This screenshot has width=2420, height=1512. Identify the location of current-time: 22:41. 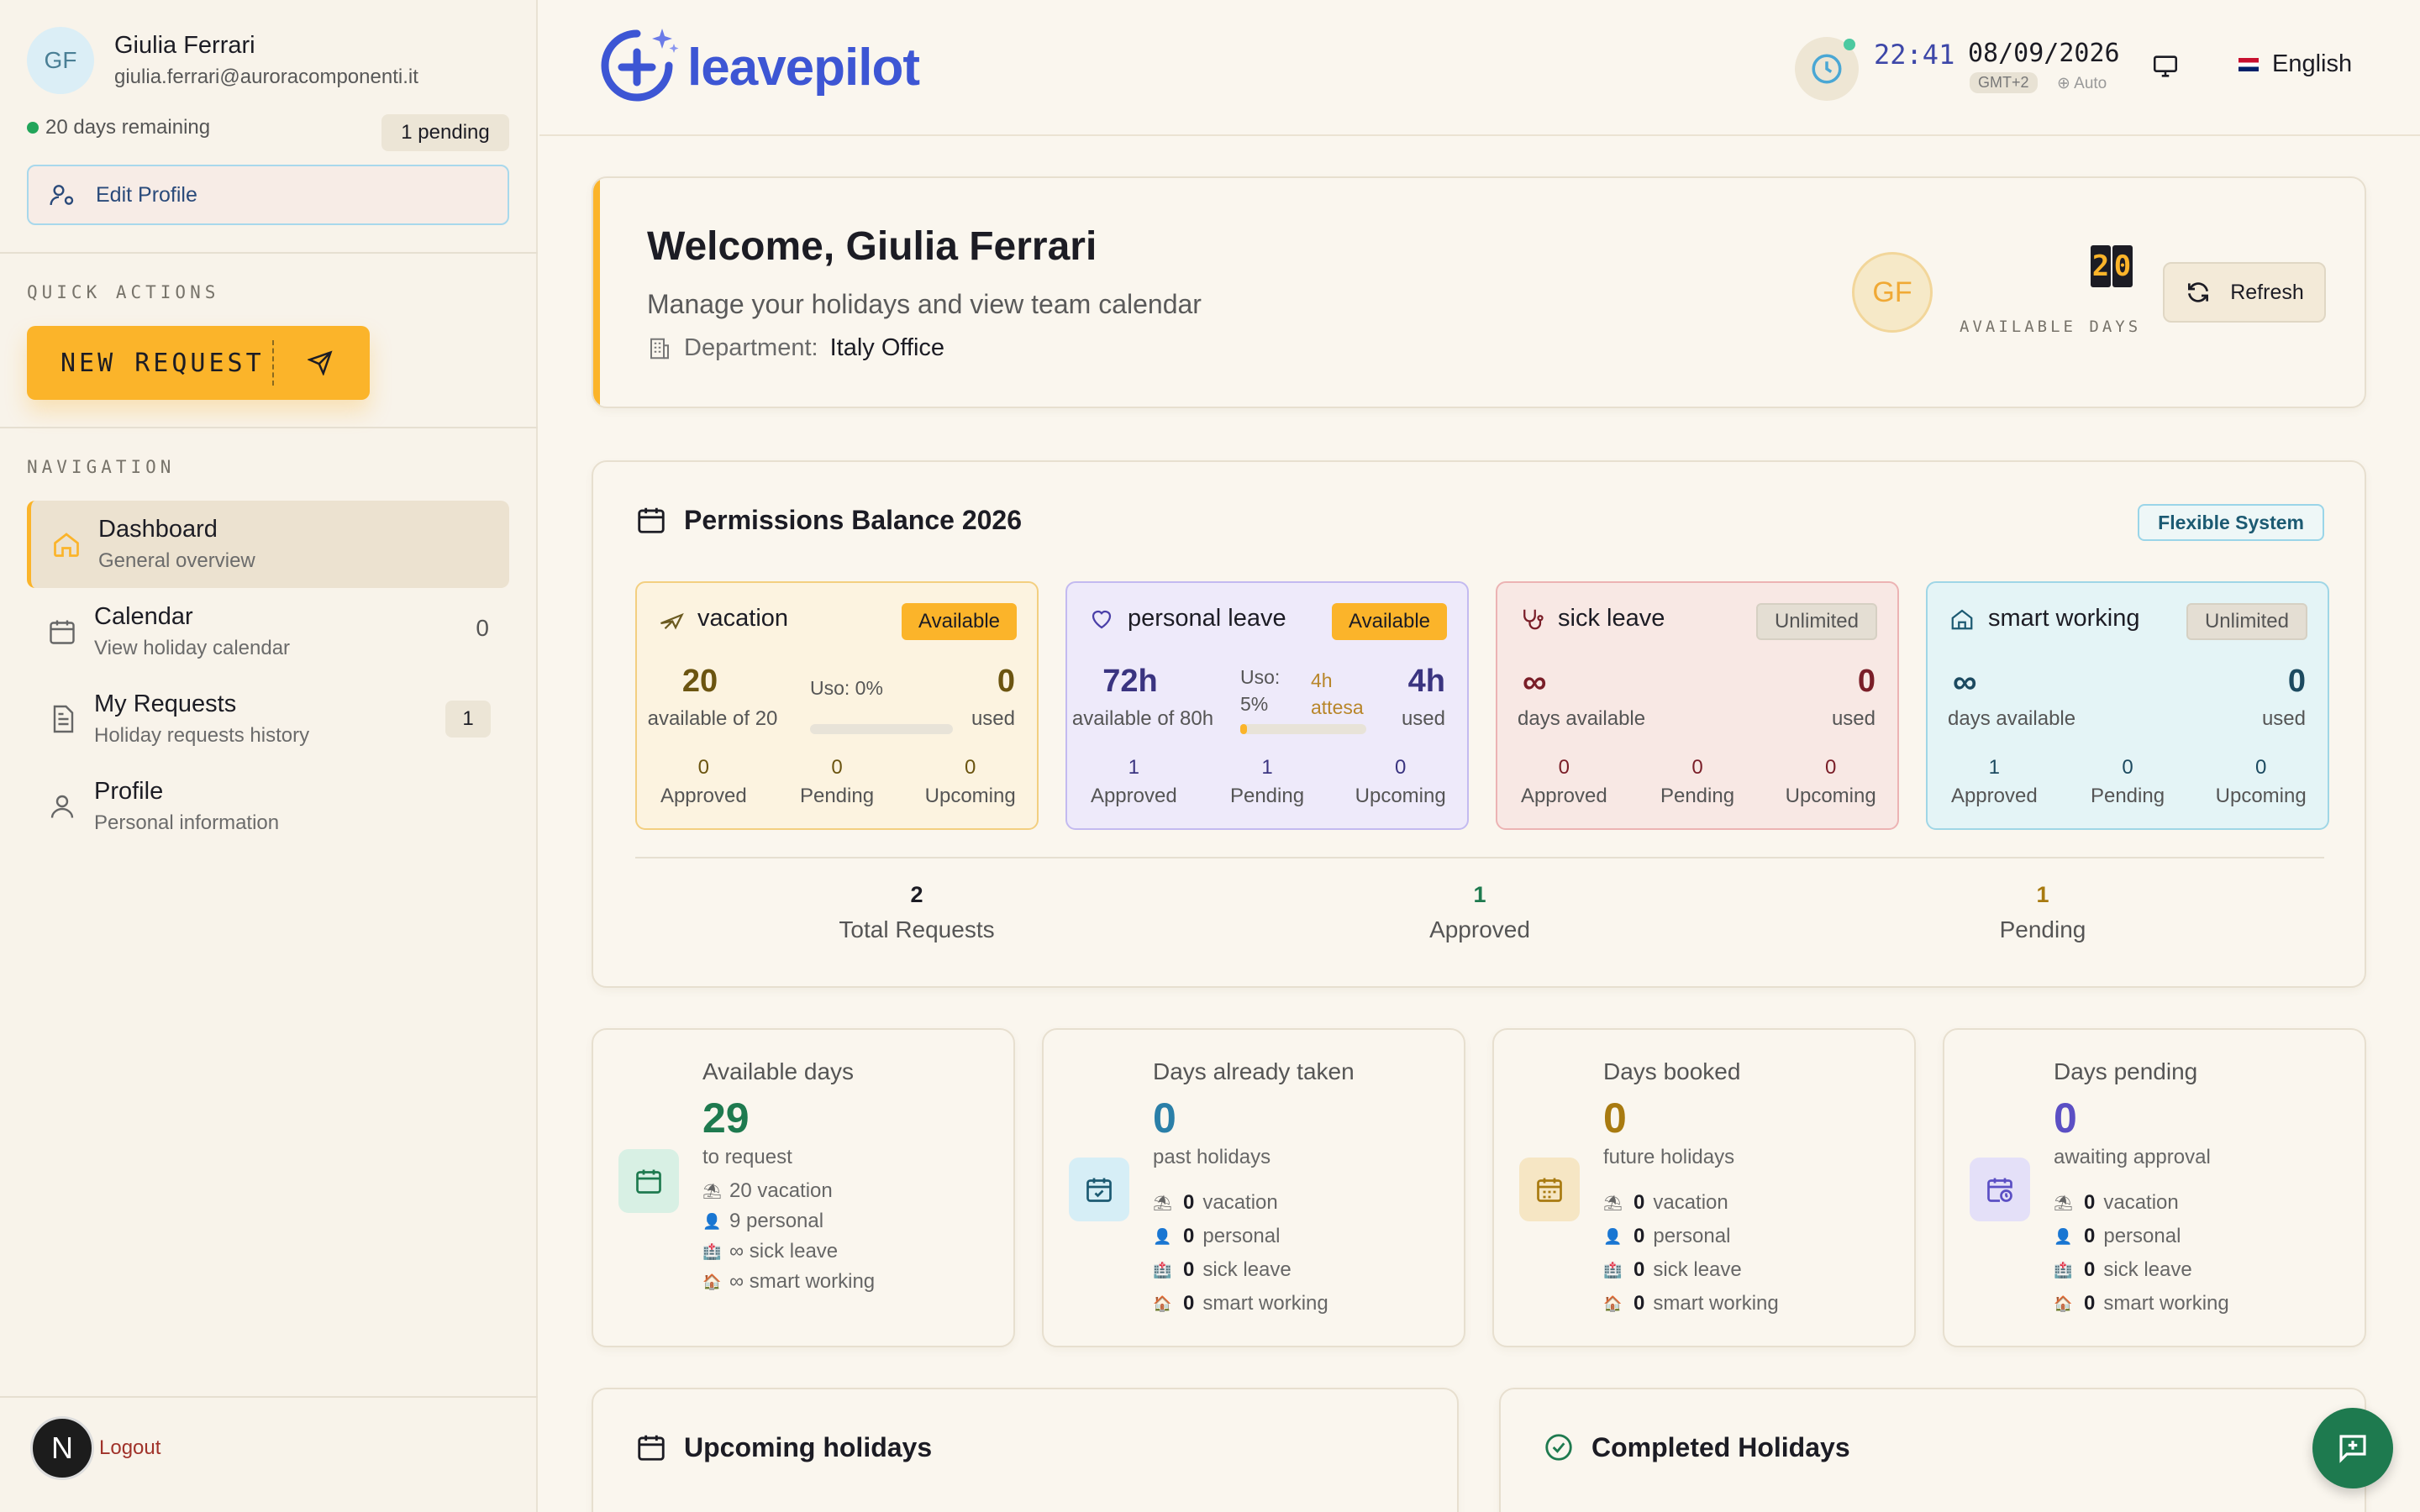
(1915, 55).